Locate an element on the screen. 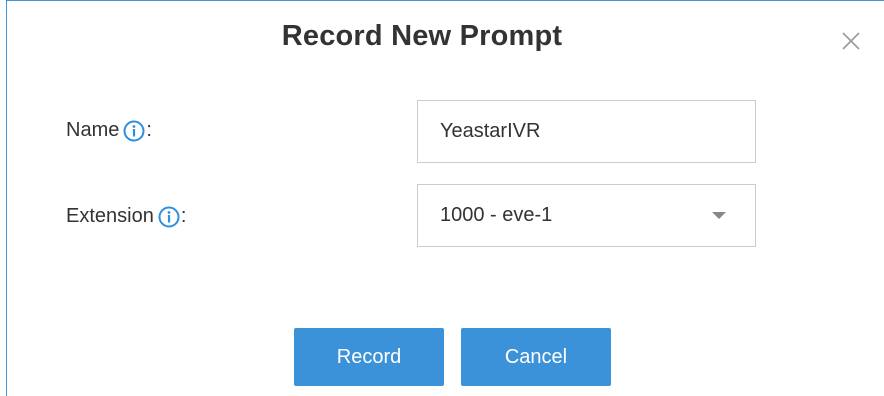  extension-selected-value: 1000 - eve-1 is located at coordinates (496, 215).